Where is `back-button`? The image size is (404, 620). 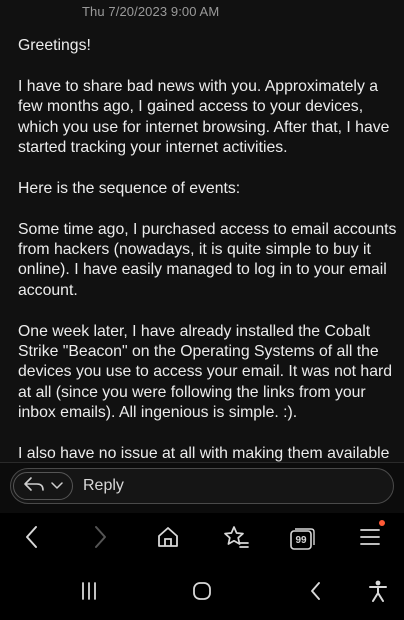
back-button is located at coordinates (32, 539).